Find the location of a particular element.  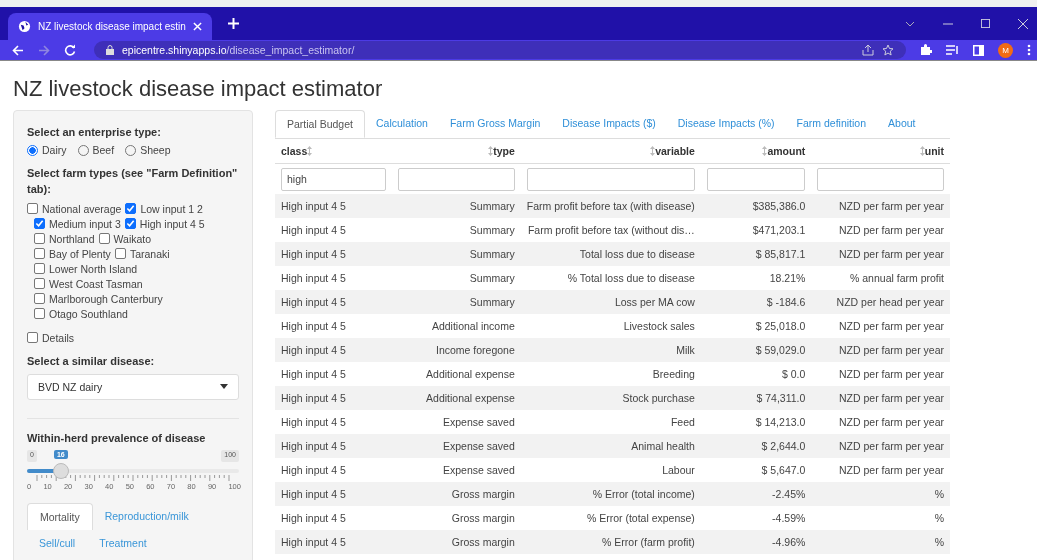

table-cell: $ 85,817.1 is located at coordinates (756, 254).